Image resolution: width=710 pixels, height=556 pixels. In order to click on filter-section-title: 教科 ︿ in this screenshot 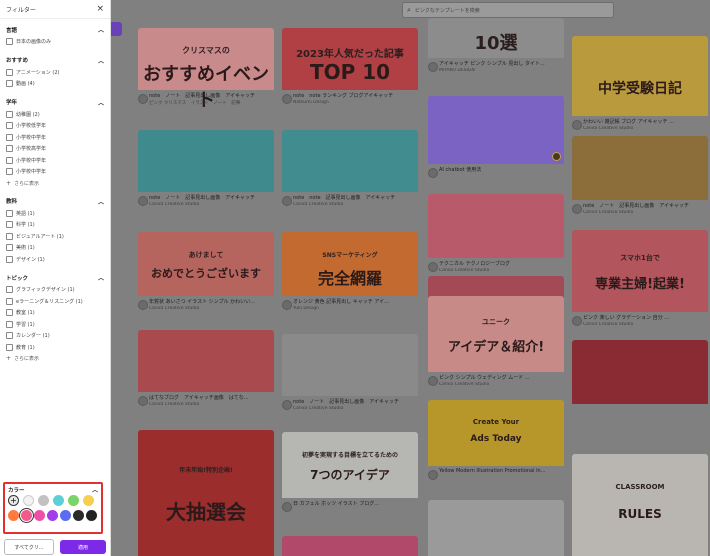, I will do `click(55, 201)`.